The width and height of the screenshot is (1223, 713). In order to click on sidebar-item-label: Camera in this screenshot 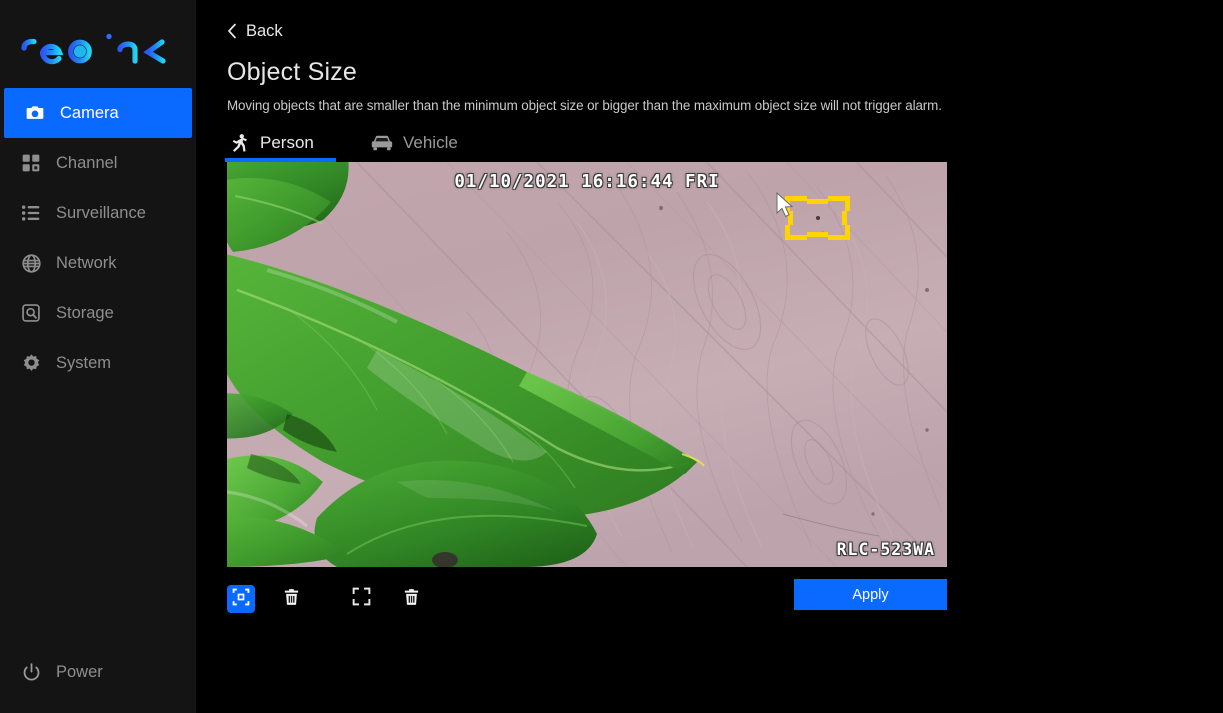, I will do `click(89, 112)`.